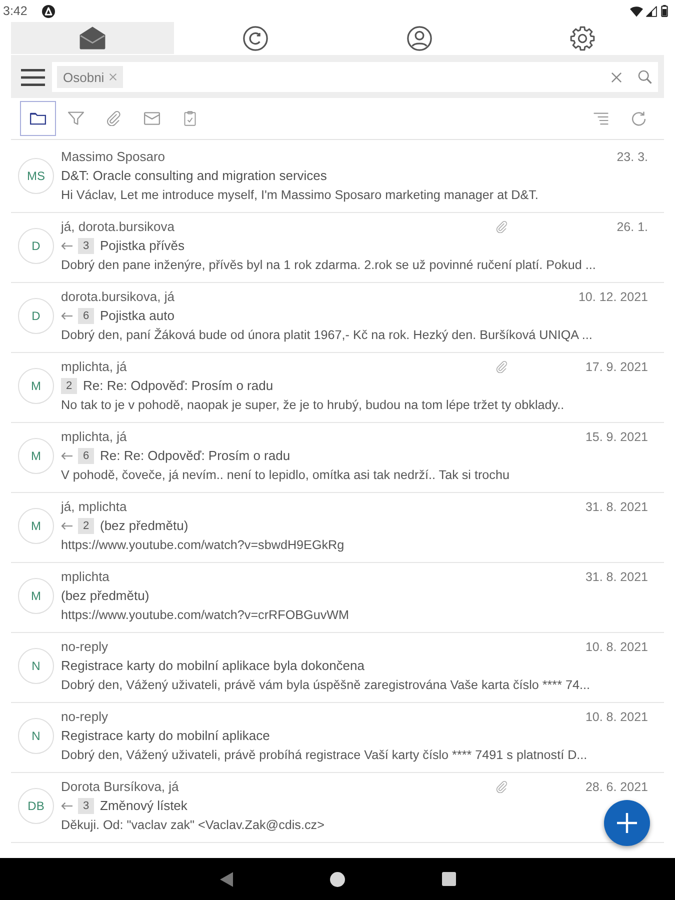 The width and height of the screenshot is (675, 900). I want to click on envelope-icon, so click(152, 118).